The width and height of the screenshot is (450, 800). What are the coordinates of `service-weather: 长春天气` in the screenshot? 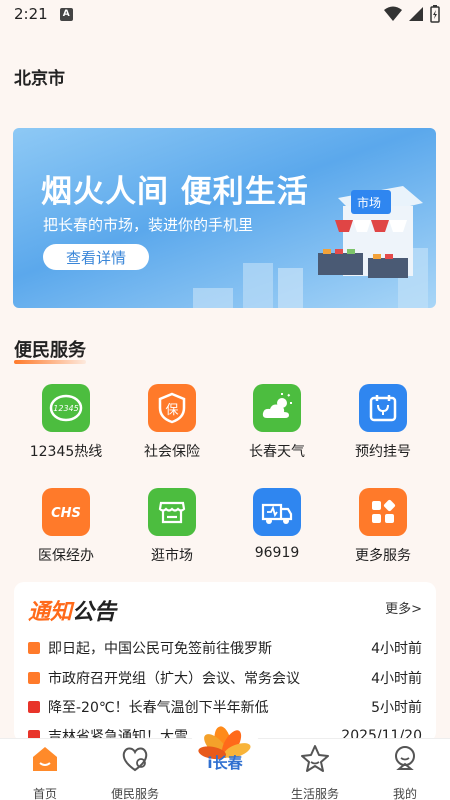 It's located at (277, 422).